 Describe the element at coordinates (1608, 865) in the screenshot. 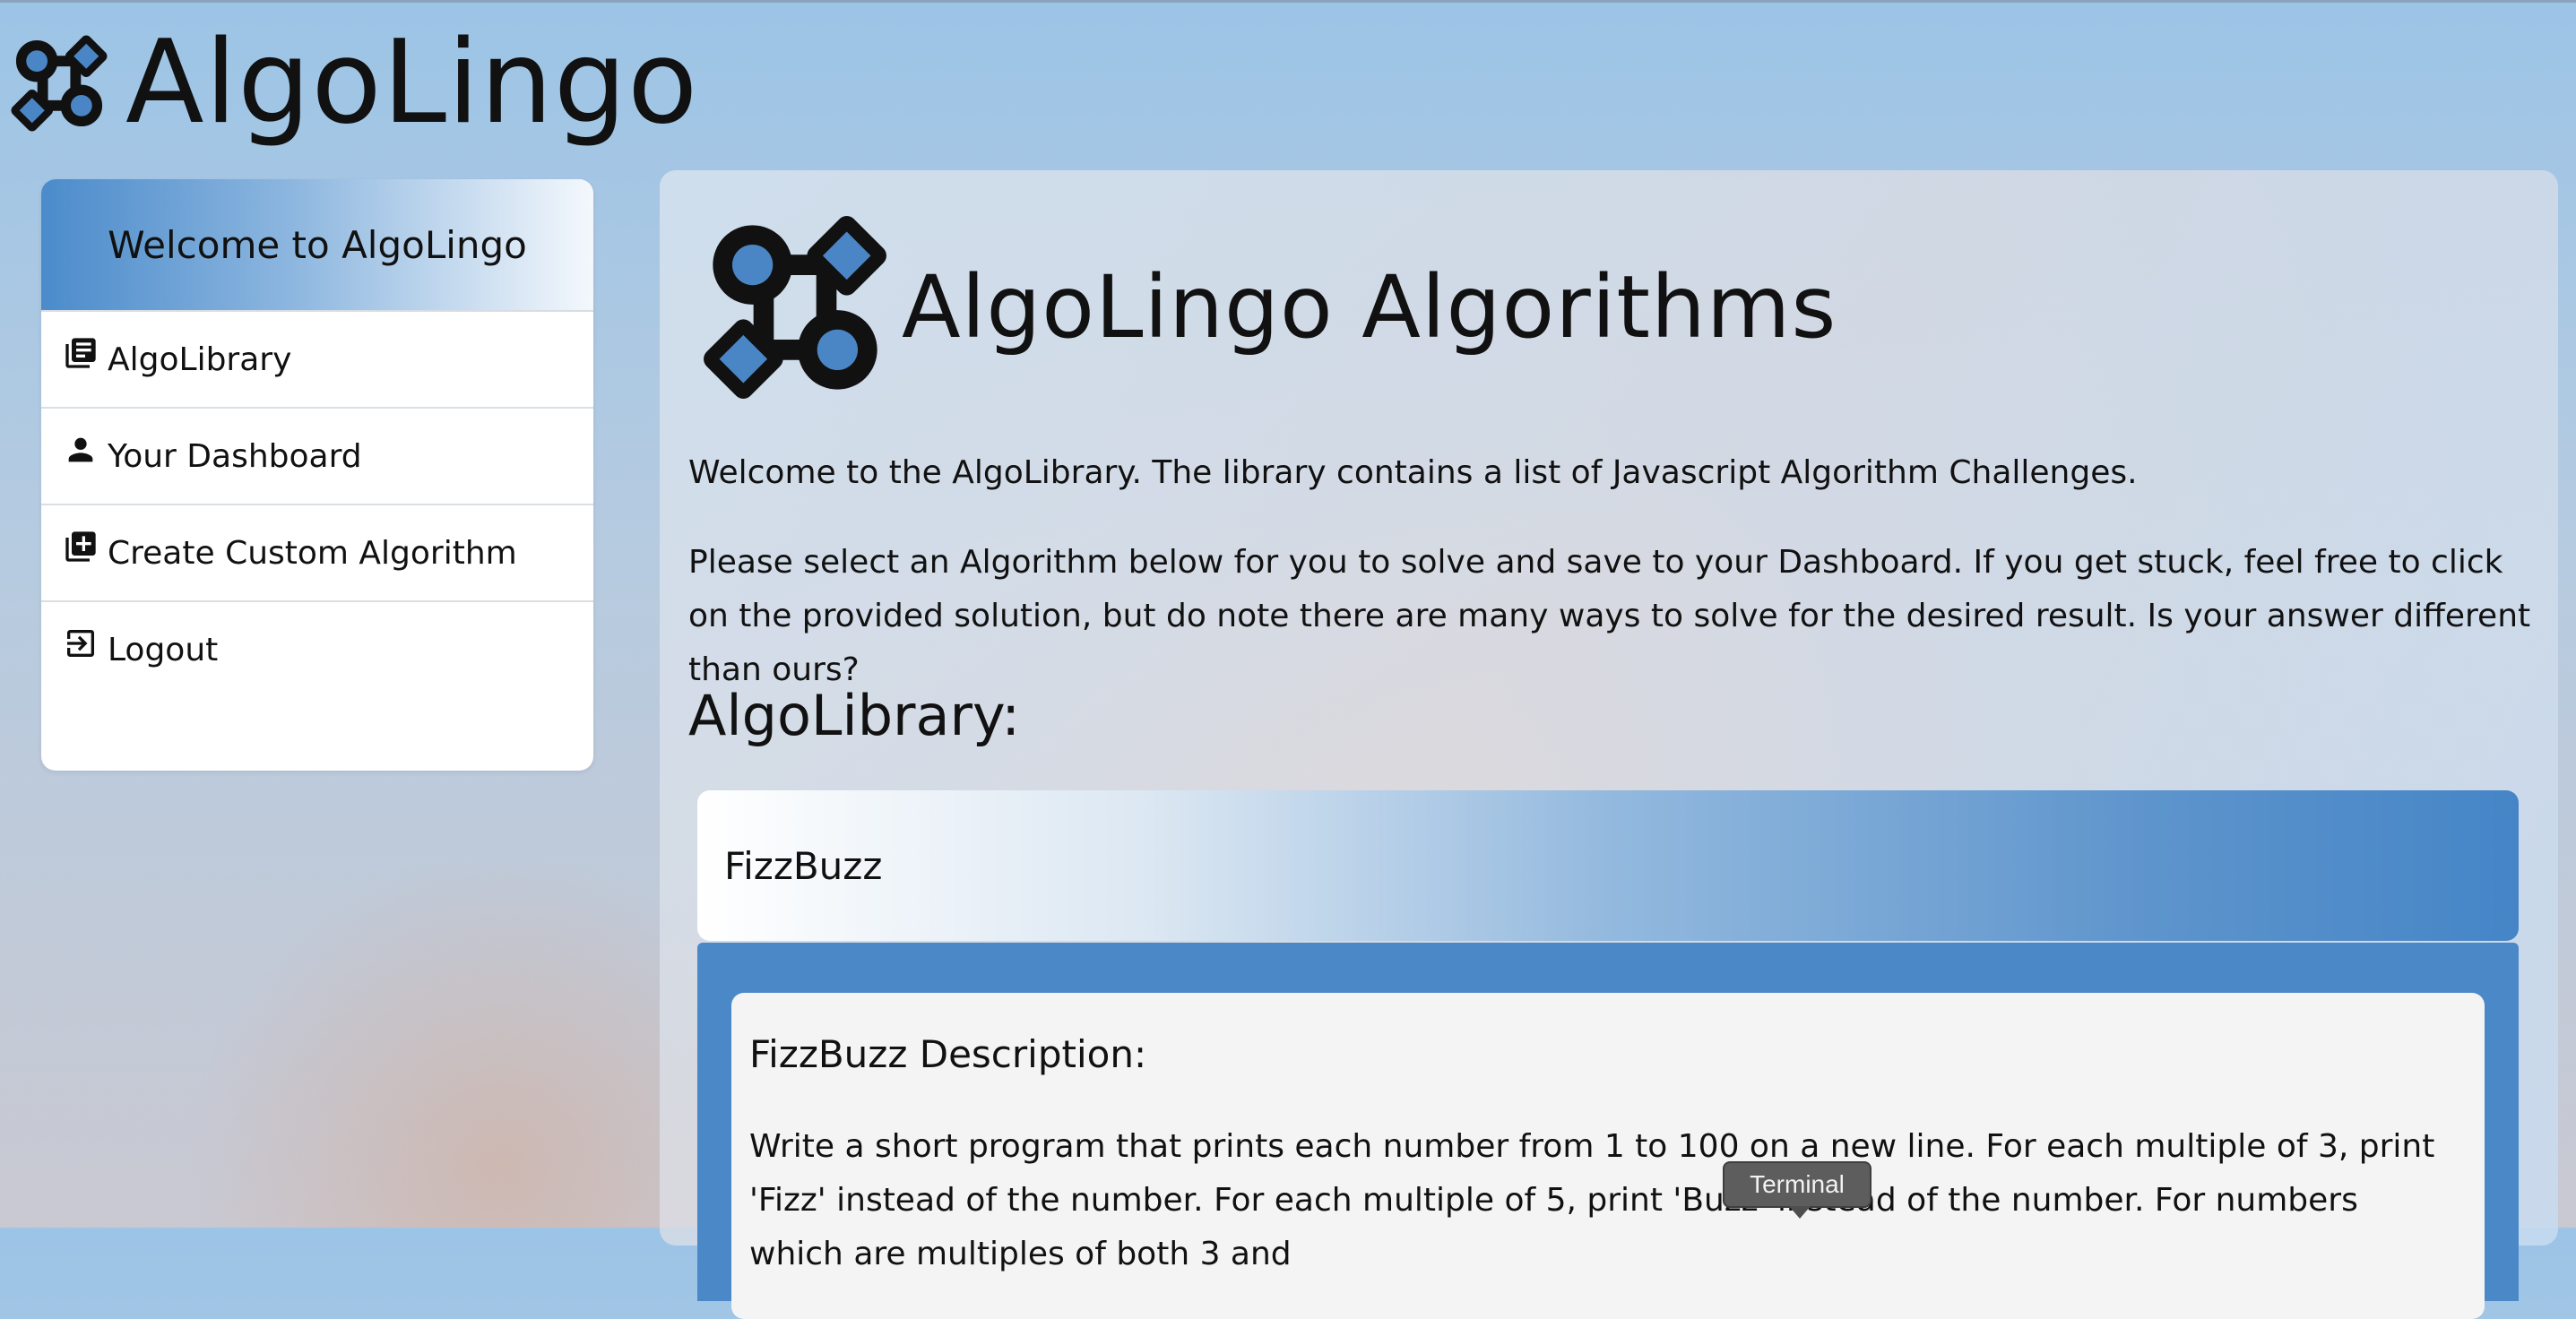

I see `algorithm-card-fizzbuzz: FizzBuzz` at that location.